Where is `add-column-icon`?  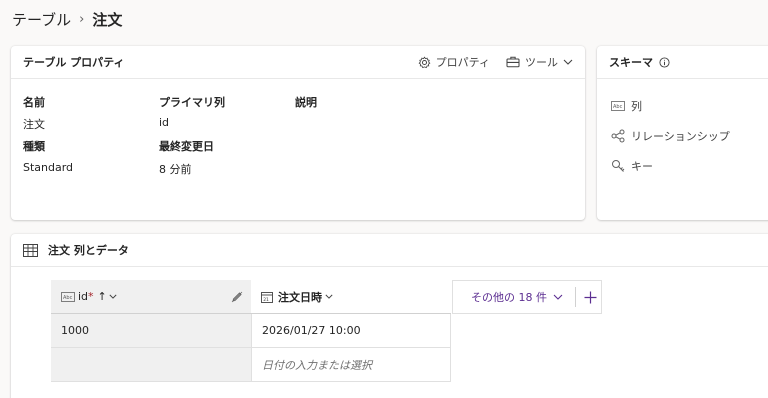
add-column-icon is located at coordinates (590, 297).